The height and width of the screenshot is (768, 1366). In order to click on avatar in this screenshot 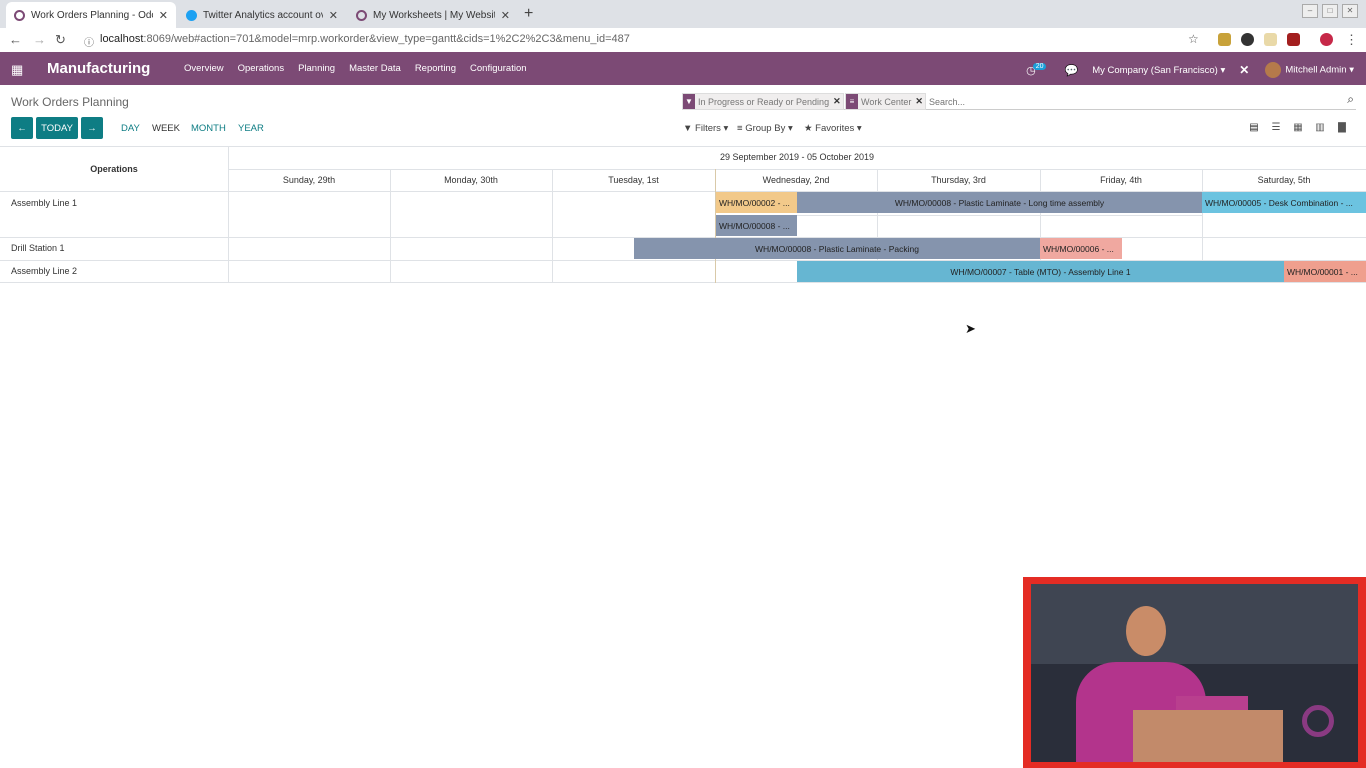, I will do `click(1273, 70)`.